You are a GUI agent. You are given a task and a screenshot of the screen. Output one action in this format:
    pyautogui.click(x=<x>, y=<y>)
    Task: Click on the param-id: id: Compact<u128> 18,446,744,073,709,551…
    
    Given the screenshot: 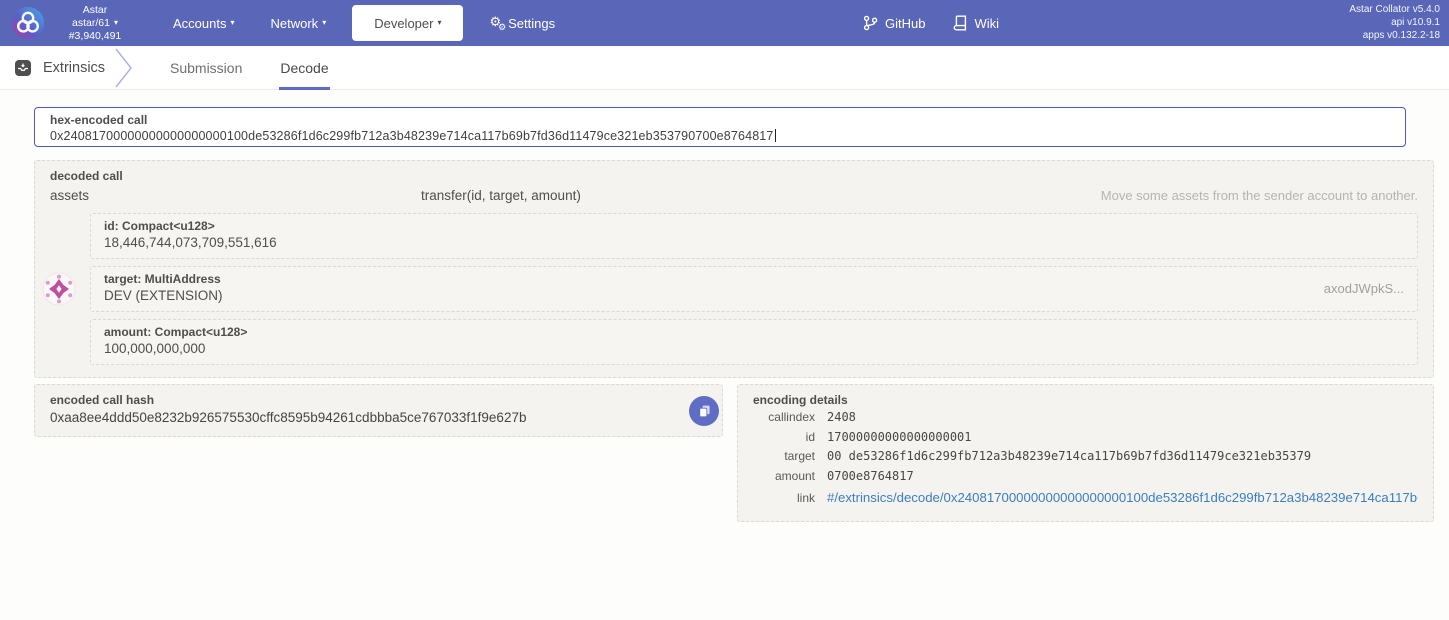 What is the action you would take?
    pyautogui.click(x=754, y=236)
    